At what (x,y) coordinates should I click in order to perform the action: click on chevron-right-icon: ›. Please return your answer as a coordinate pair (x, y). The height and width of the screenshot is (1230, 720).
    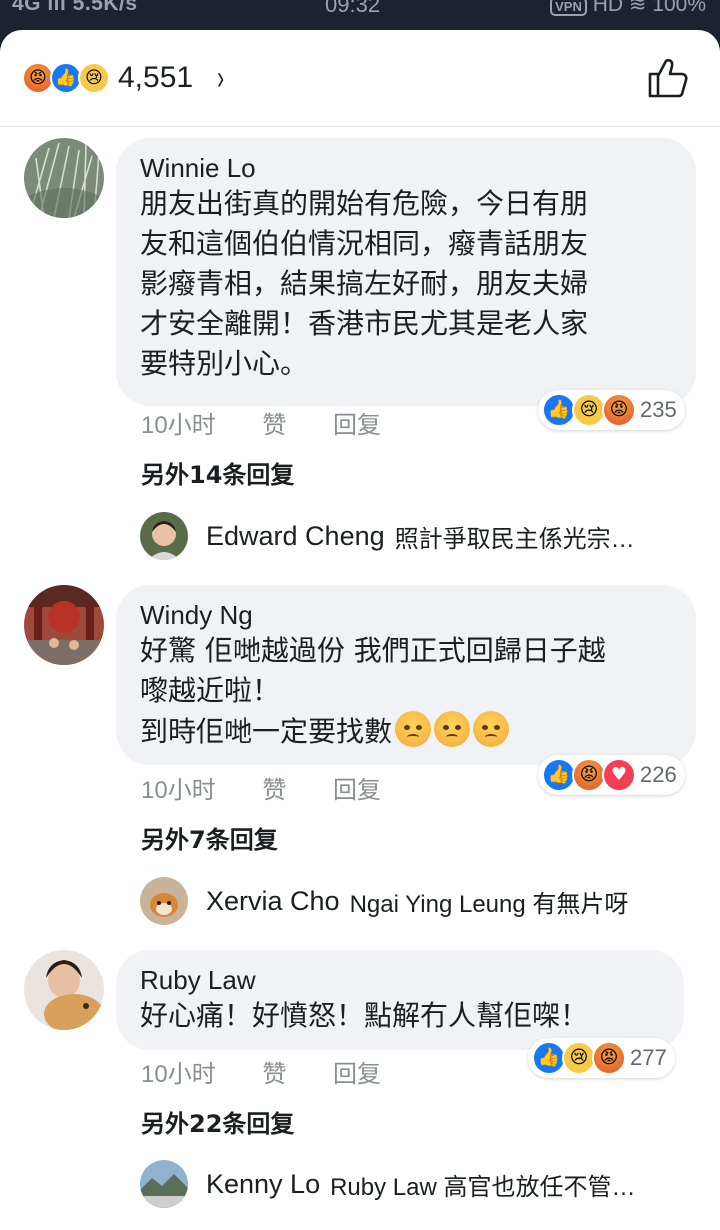
    Looking at the image, I should click on (221, 77).